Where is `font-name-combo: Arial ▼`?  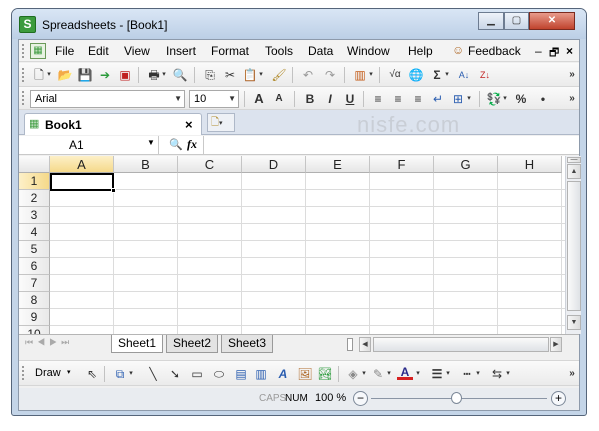
font-name-combo: Arial ▼ is located at coordinates (107, 99).